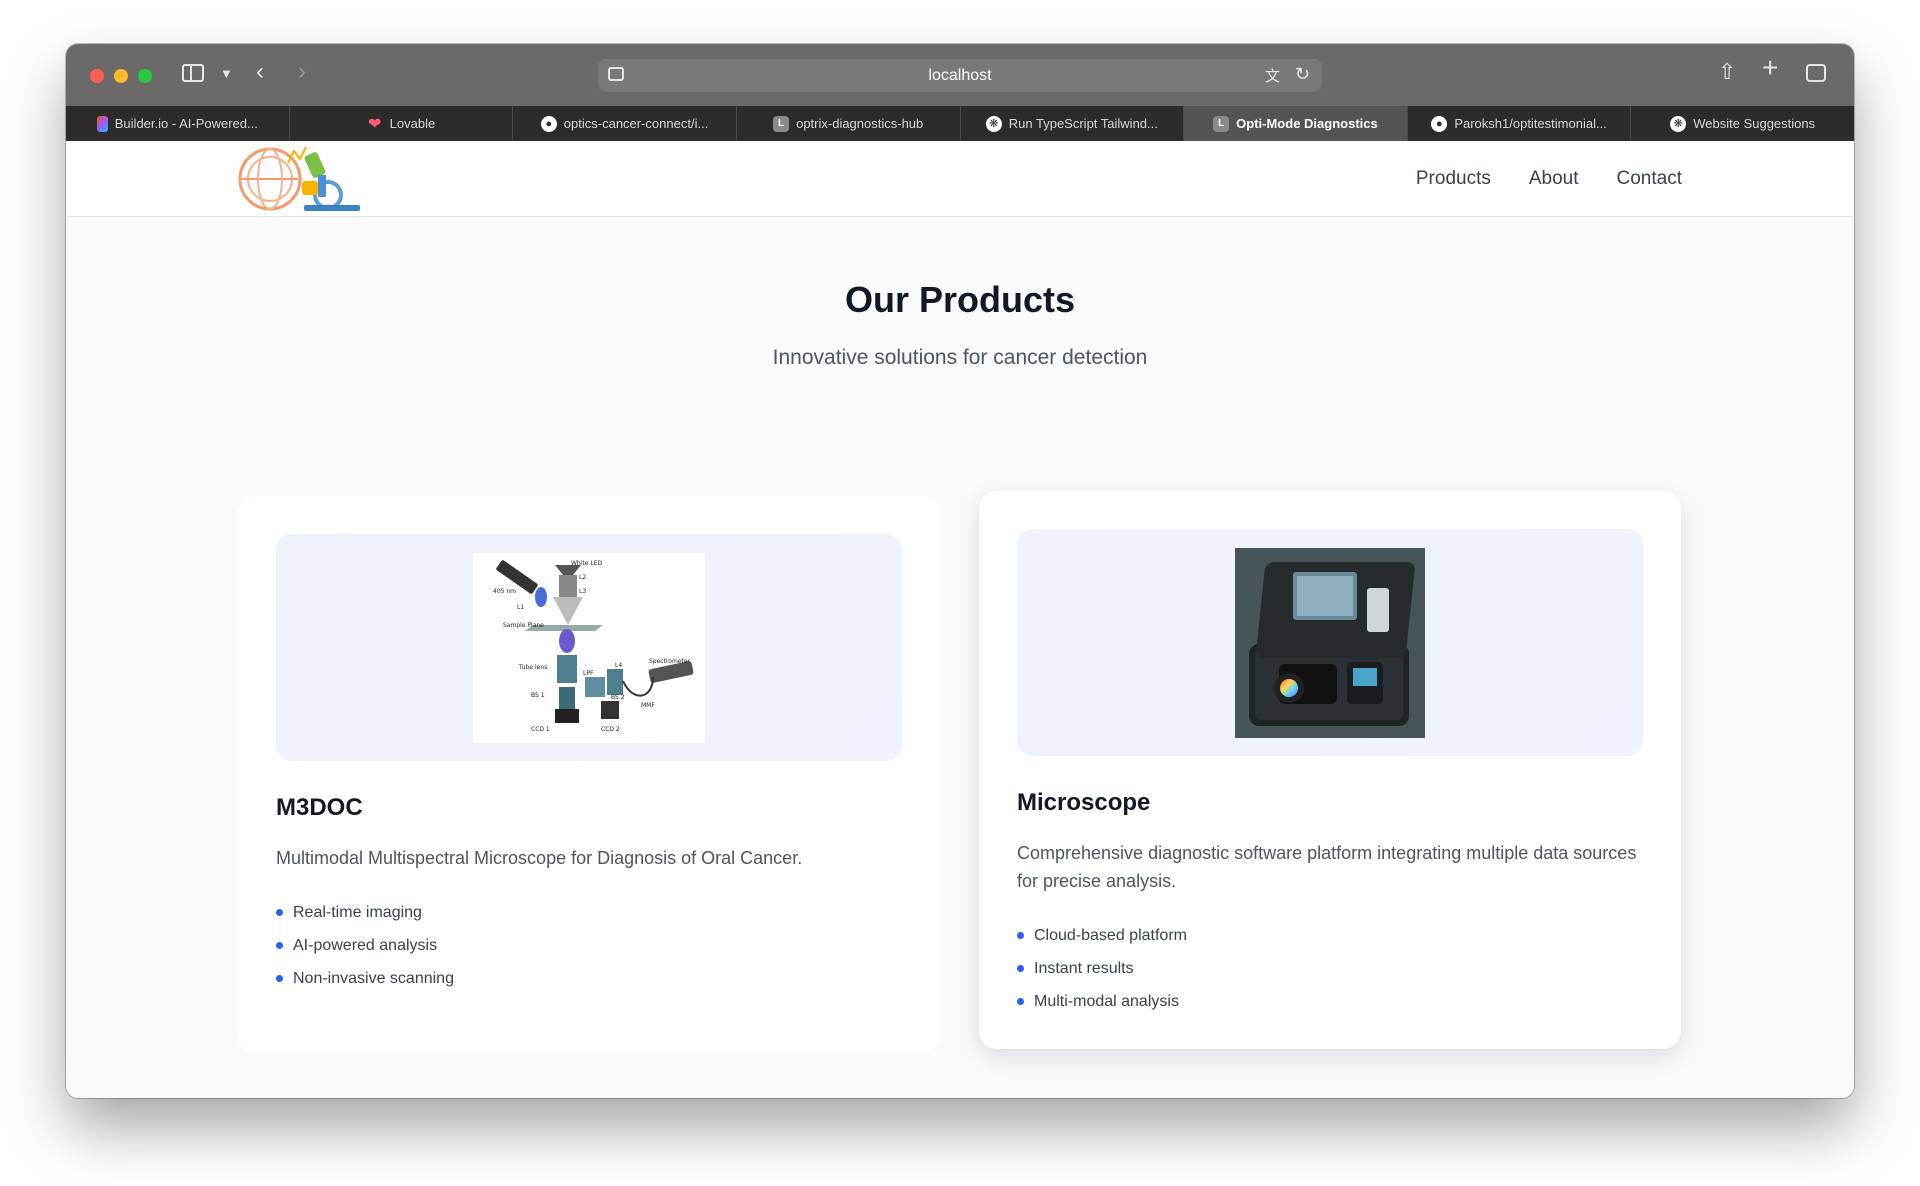 The height and width of the screenshot is (1186, 1920). What do you see at coordinates (1770, 68) in the screenshot?
I see `new-tab-icon: +` at bounding box center [1770, 68].